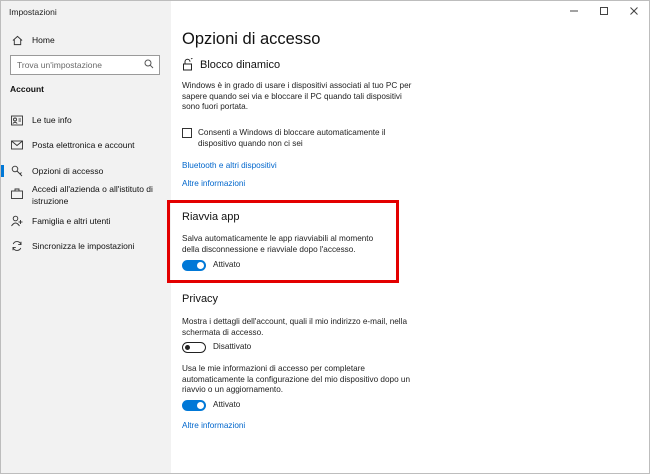 The image size is (650, 474). What do you see at coordinates (211, 217) in the screenshot?
I see `restart-apps-heading: Riavvia app` at bounding box center [211, 217].